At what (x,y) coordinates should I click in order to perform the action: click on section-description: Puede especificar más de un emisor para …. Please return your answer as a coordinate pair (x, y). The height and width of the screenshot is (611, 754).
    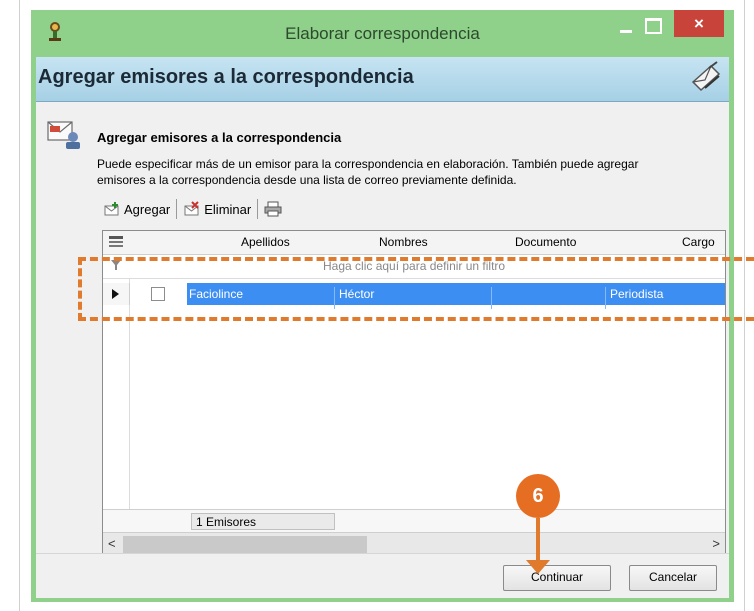
    Looking at the image, I should click on (407, 172).